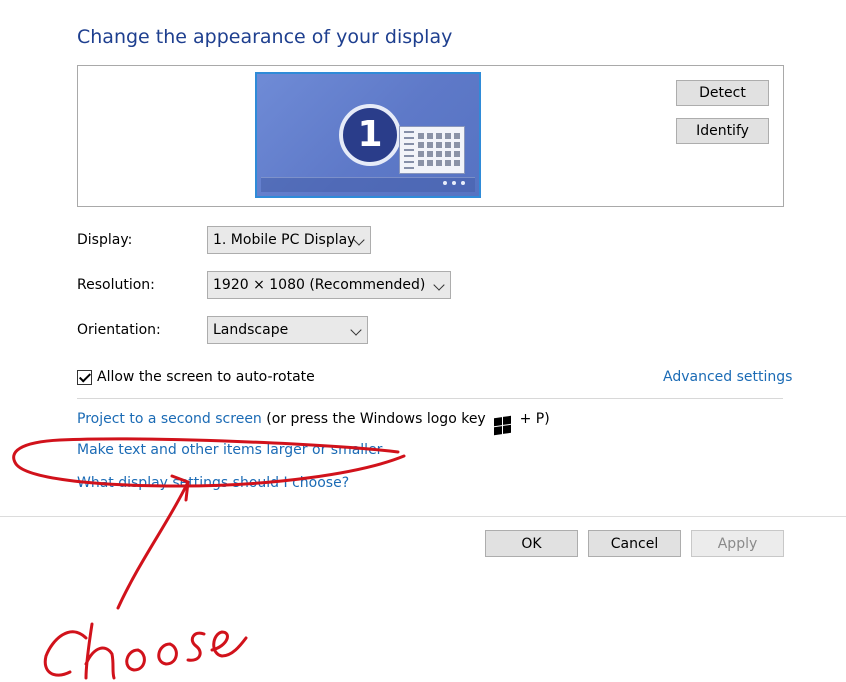  Describe the element at coordinates (722, 93) in the screenshot. I see `detect-button: Detect` at that location.